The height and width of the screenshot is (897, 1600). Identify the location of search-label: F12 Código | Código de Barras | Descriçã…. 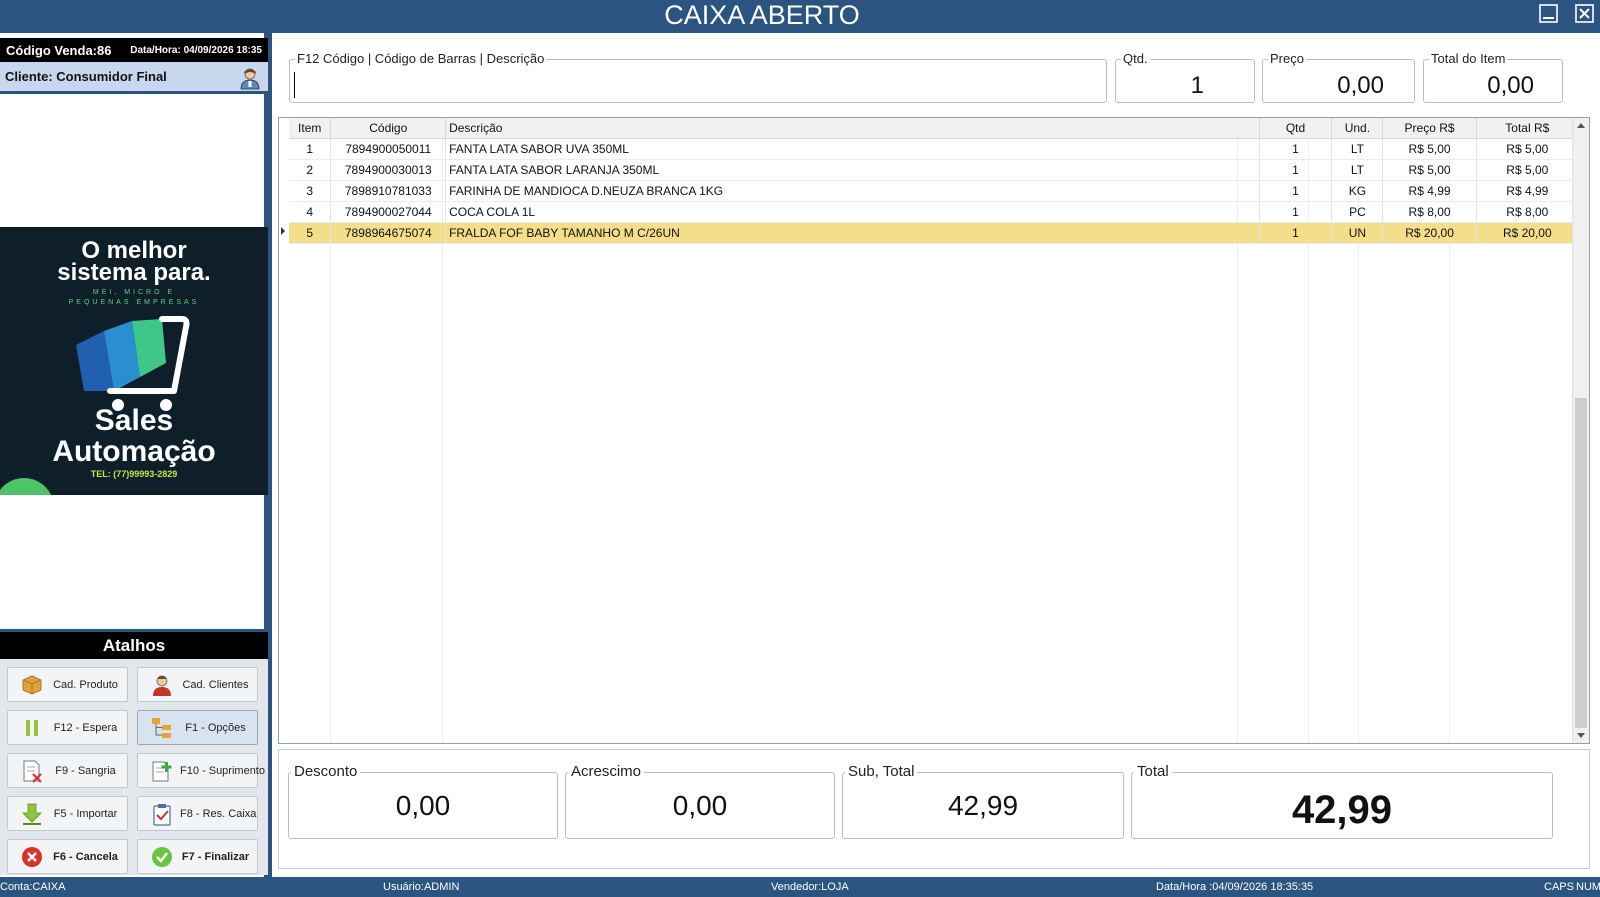
(421, 58).